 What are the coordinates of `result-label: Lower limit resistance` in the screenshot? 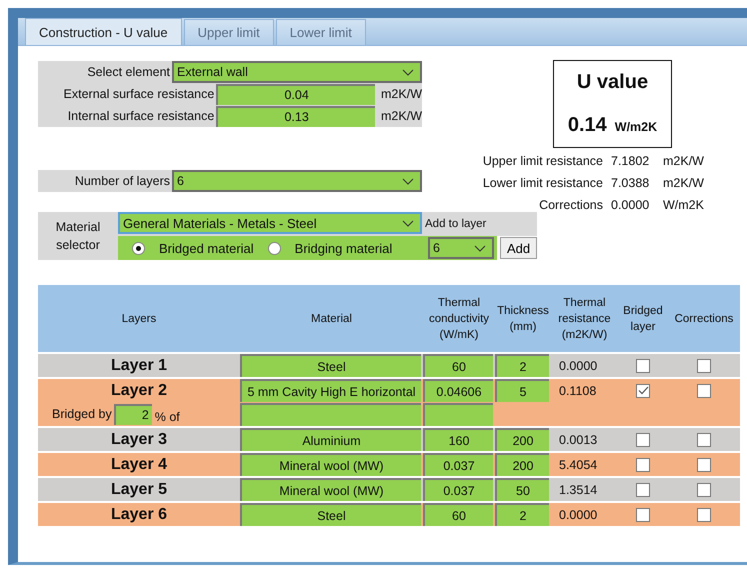 It's located at (542, 183).